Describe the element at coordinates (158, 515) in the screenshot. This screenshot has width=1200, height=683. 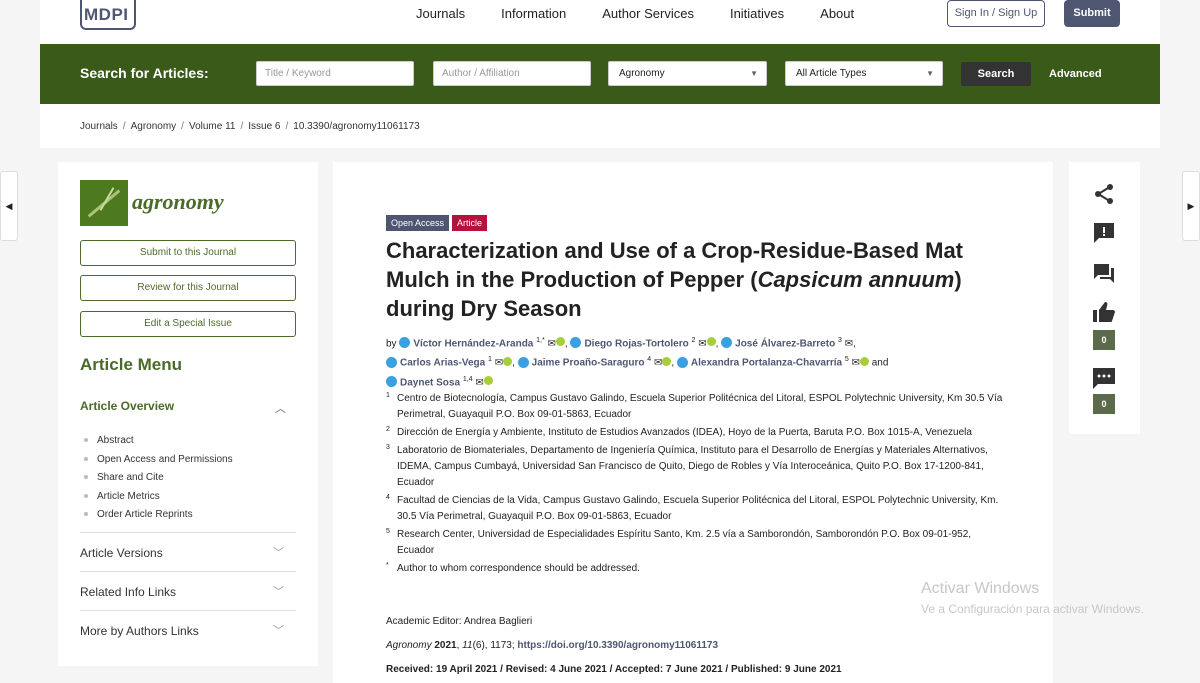
I see `overview-item-reprints: Order Article Reprints` at that location.